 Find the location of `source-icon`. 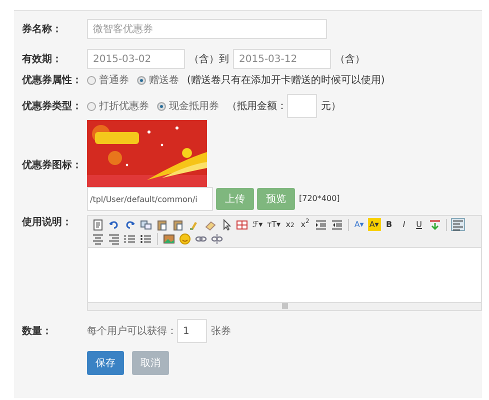

source-icon is located at coordinates (98, 224).